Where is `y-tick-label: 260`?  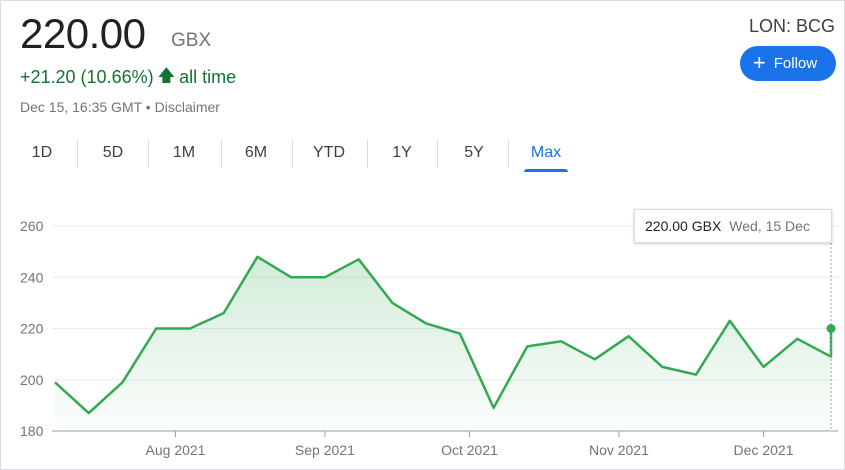 y-tick-label: 260 is located at coordinates (32, 226).